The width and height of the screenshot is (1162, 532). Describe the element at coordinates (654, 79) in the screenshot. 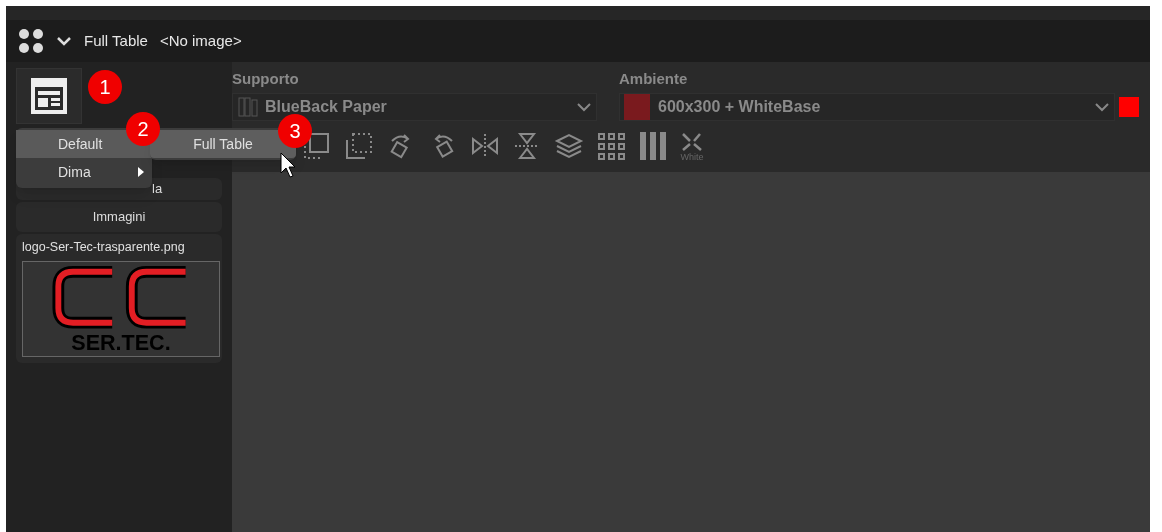

I see `ambiente-label: Ambiente` at that location.